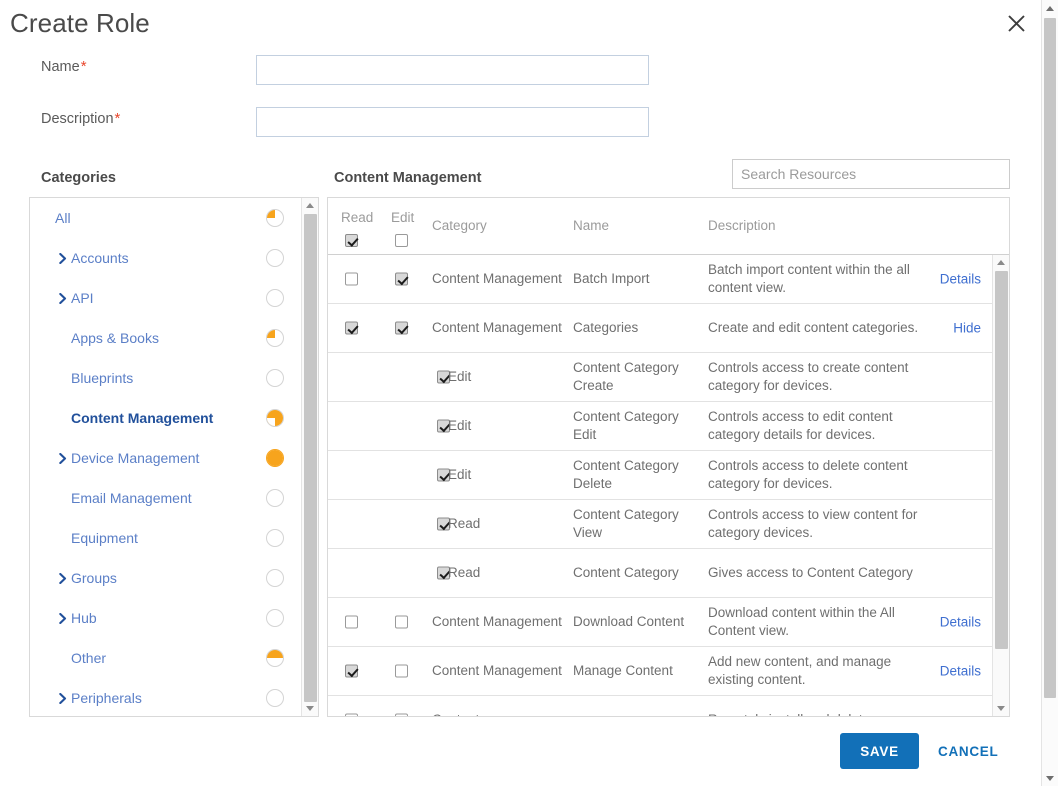 This screenshot has height=786, width=1058. Describe the element at coordinates (104, 538) in the screenshot. I see `category-item-label: Equipment` at that location.